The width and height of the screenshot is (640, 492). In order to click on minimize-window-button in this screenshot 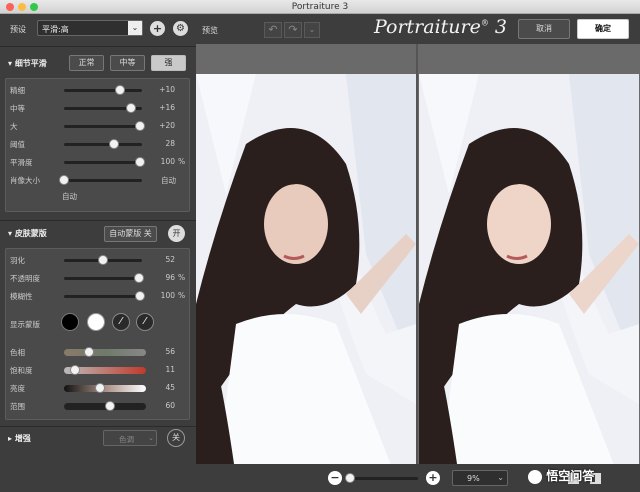, I will do `click(22, 7)`.